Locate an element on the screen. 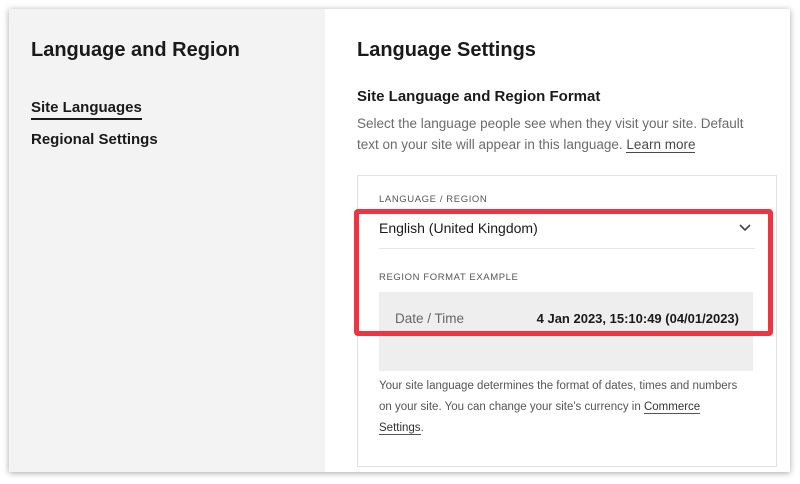 The image size is (800, 484). chevron-down-icon is located at coordinates (745, 228).